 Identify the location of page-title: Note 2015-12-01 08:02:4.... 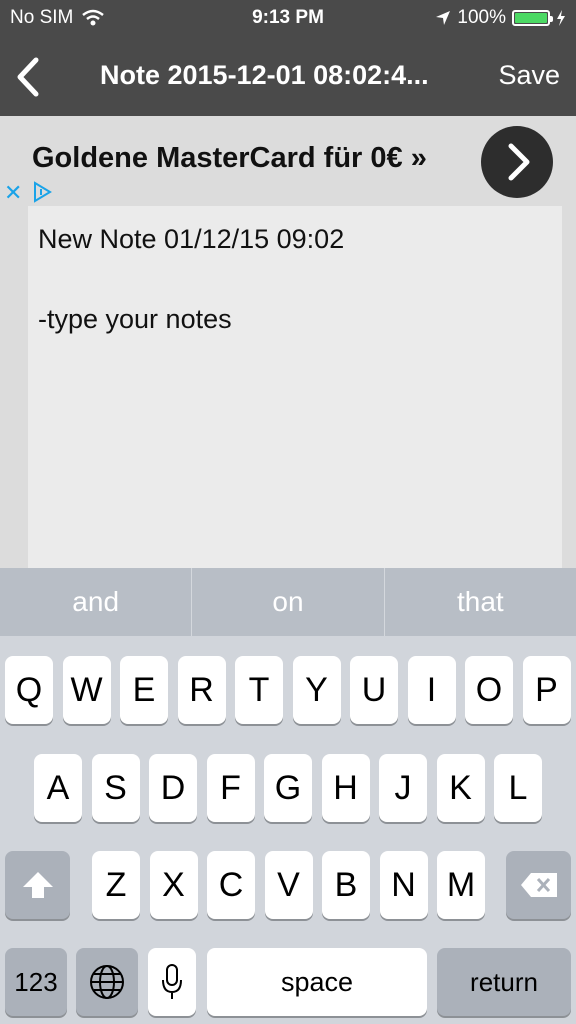
(264, 75).